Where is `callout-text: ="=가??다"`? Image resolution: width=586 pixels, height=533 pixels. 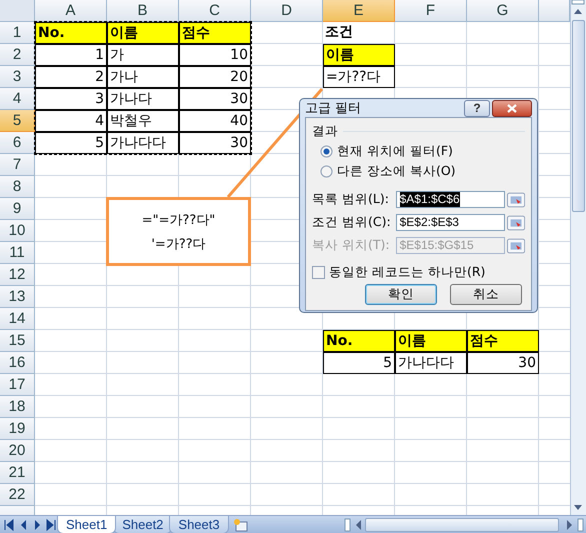 callout-text: ="=가??다" is located at coordinates (179, 220).